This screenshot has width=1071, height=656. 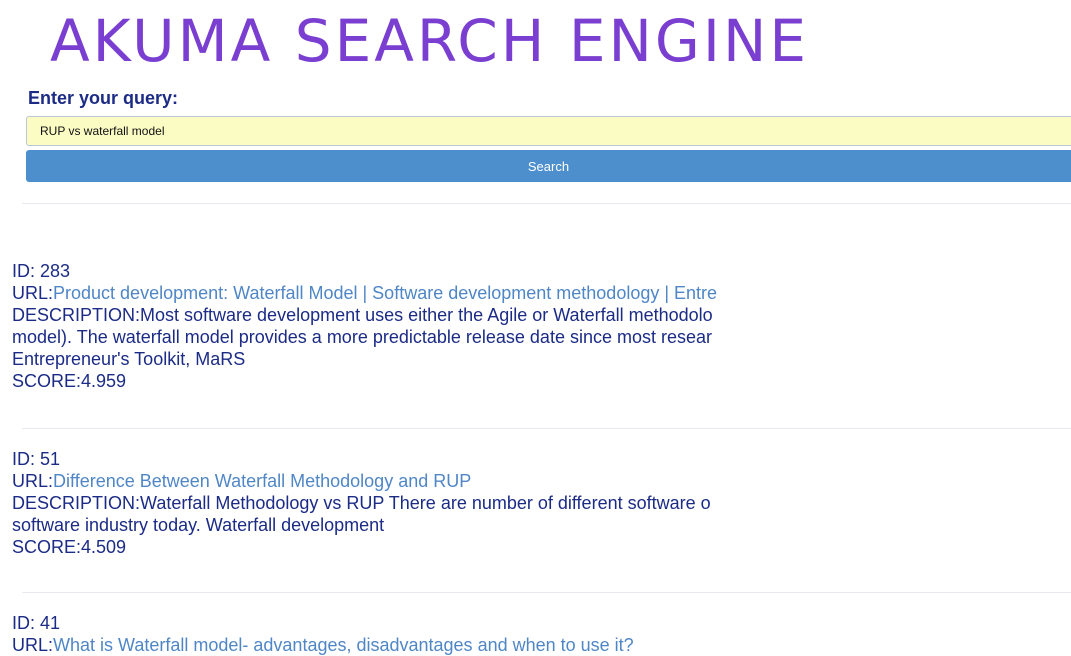 I want to click on result-id: ID: 41, so click(x=36, y=623).